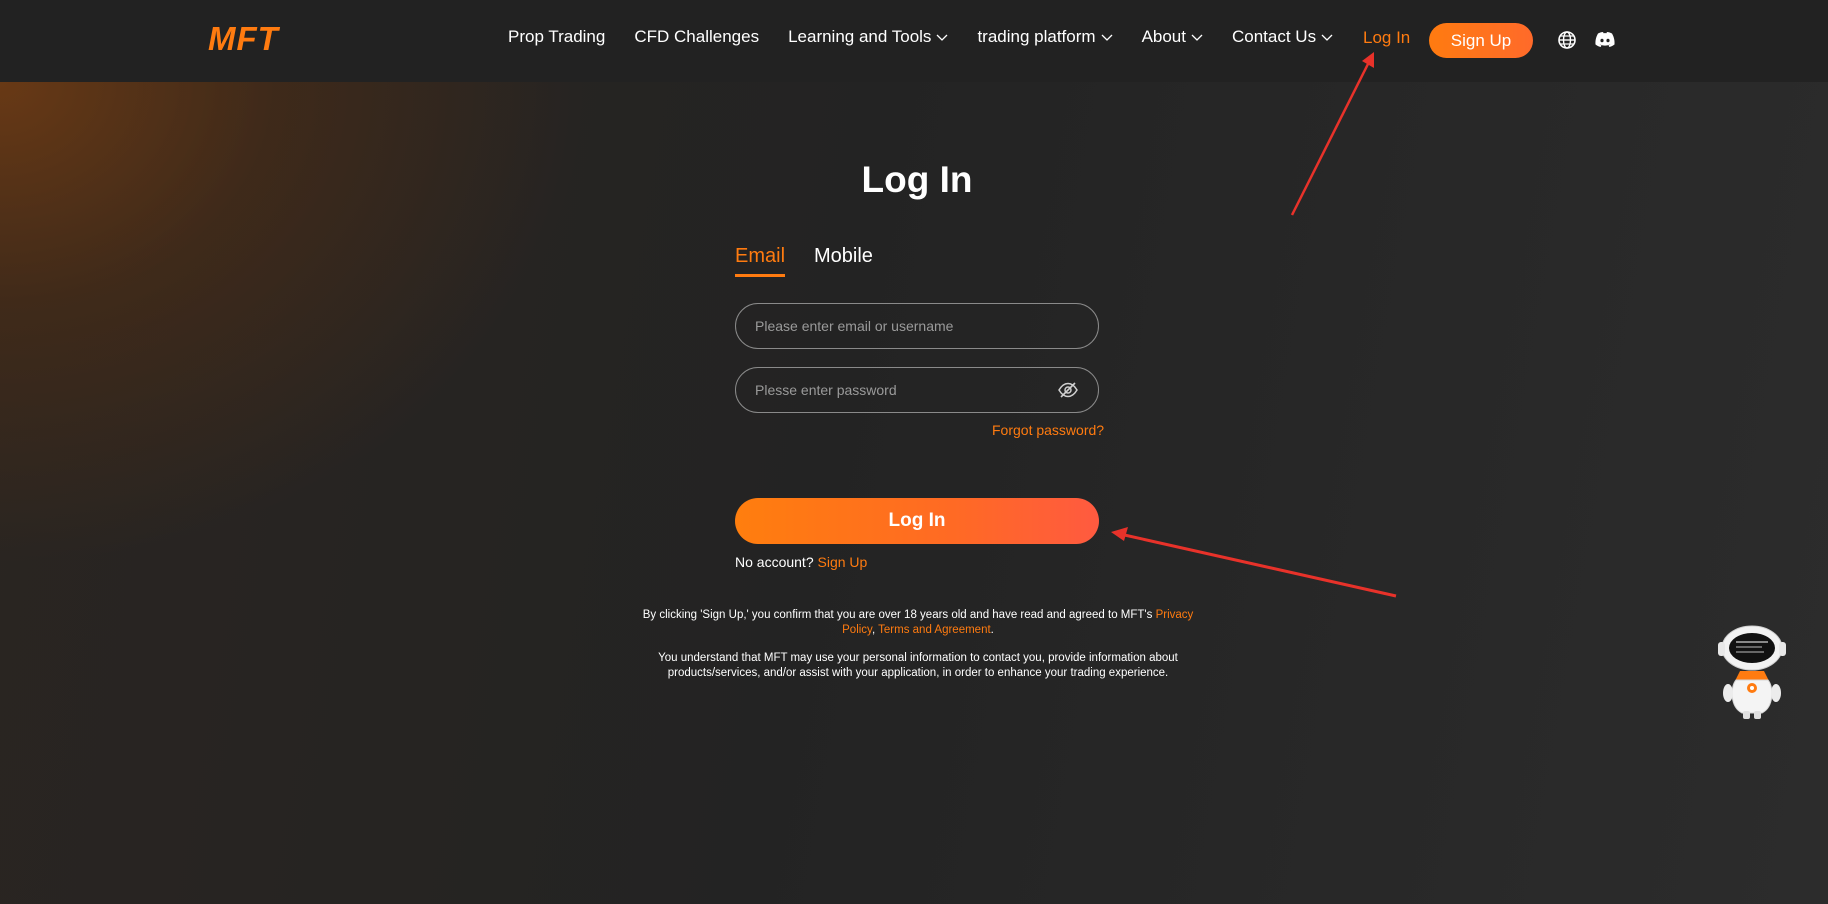 The image size is (1828, 904). Describe the element at coordinates (917, 179) in the screenshot. I see `page-title: Log In` at that location.